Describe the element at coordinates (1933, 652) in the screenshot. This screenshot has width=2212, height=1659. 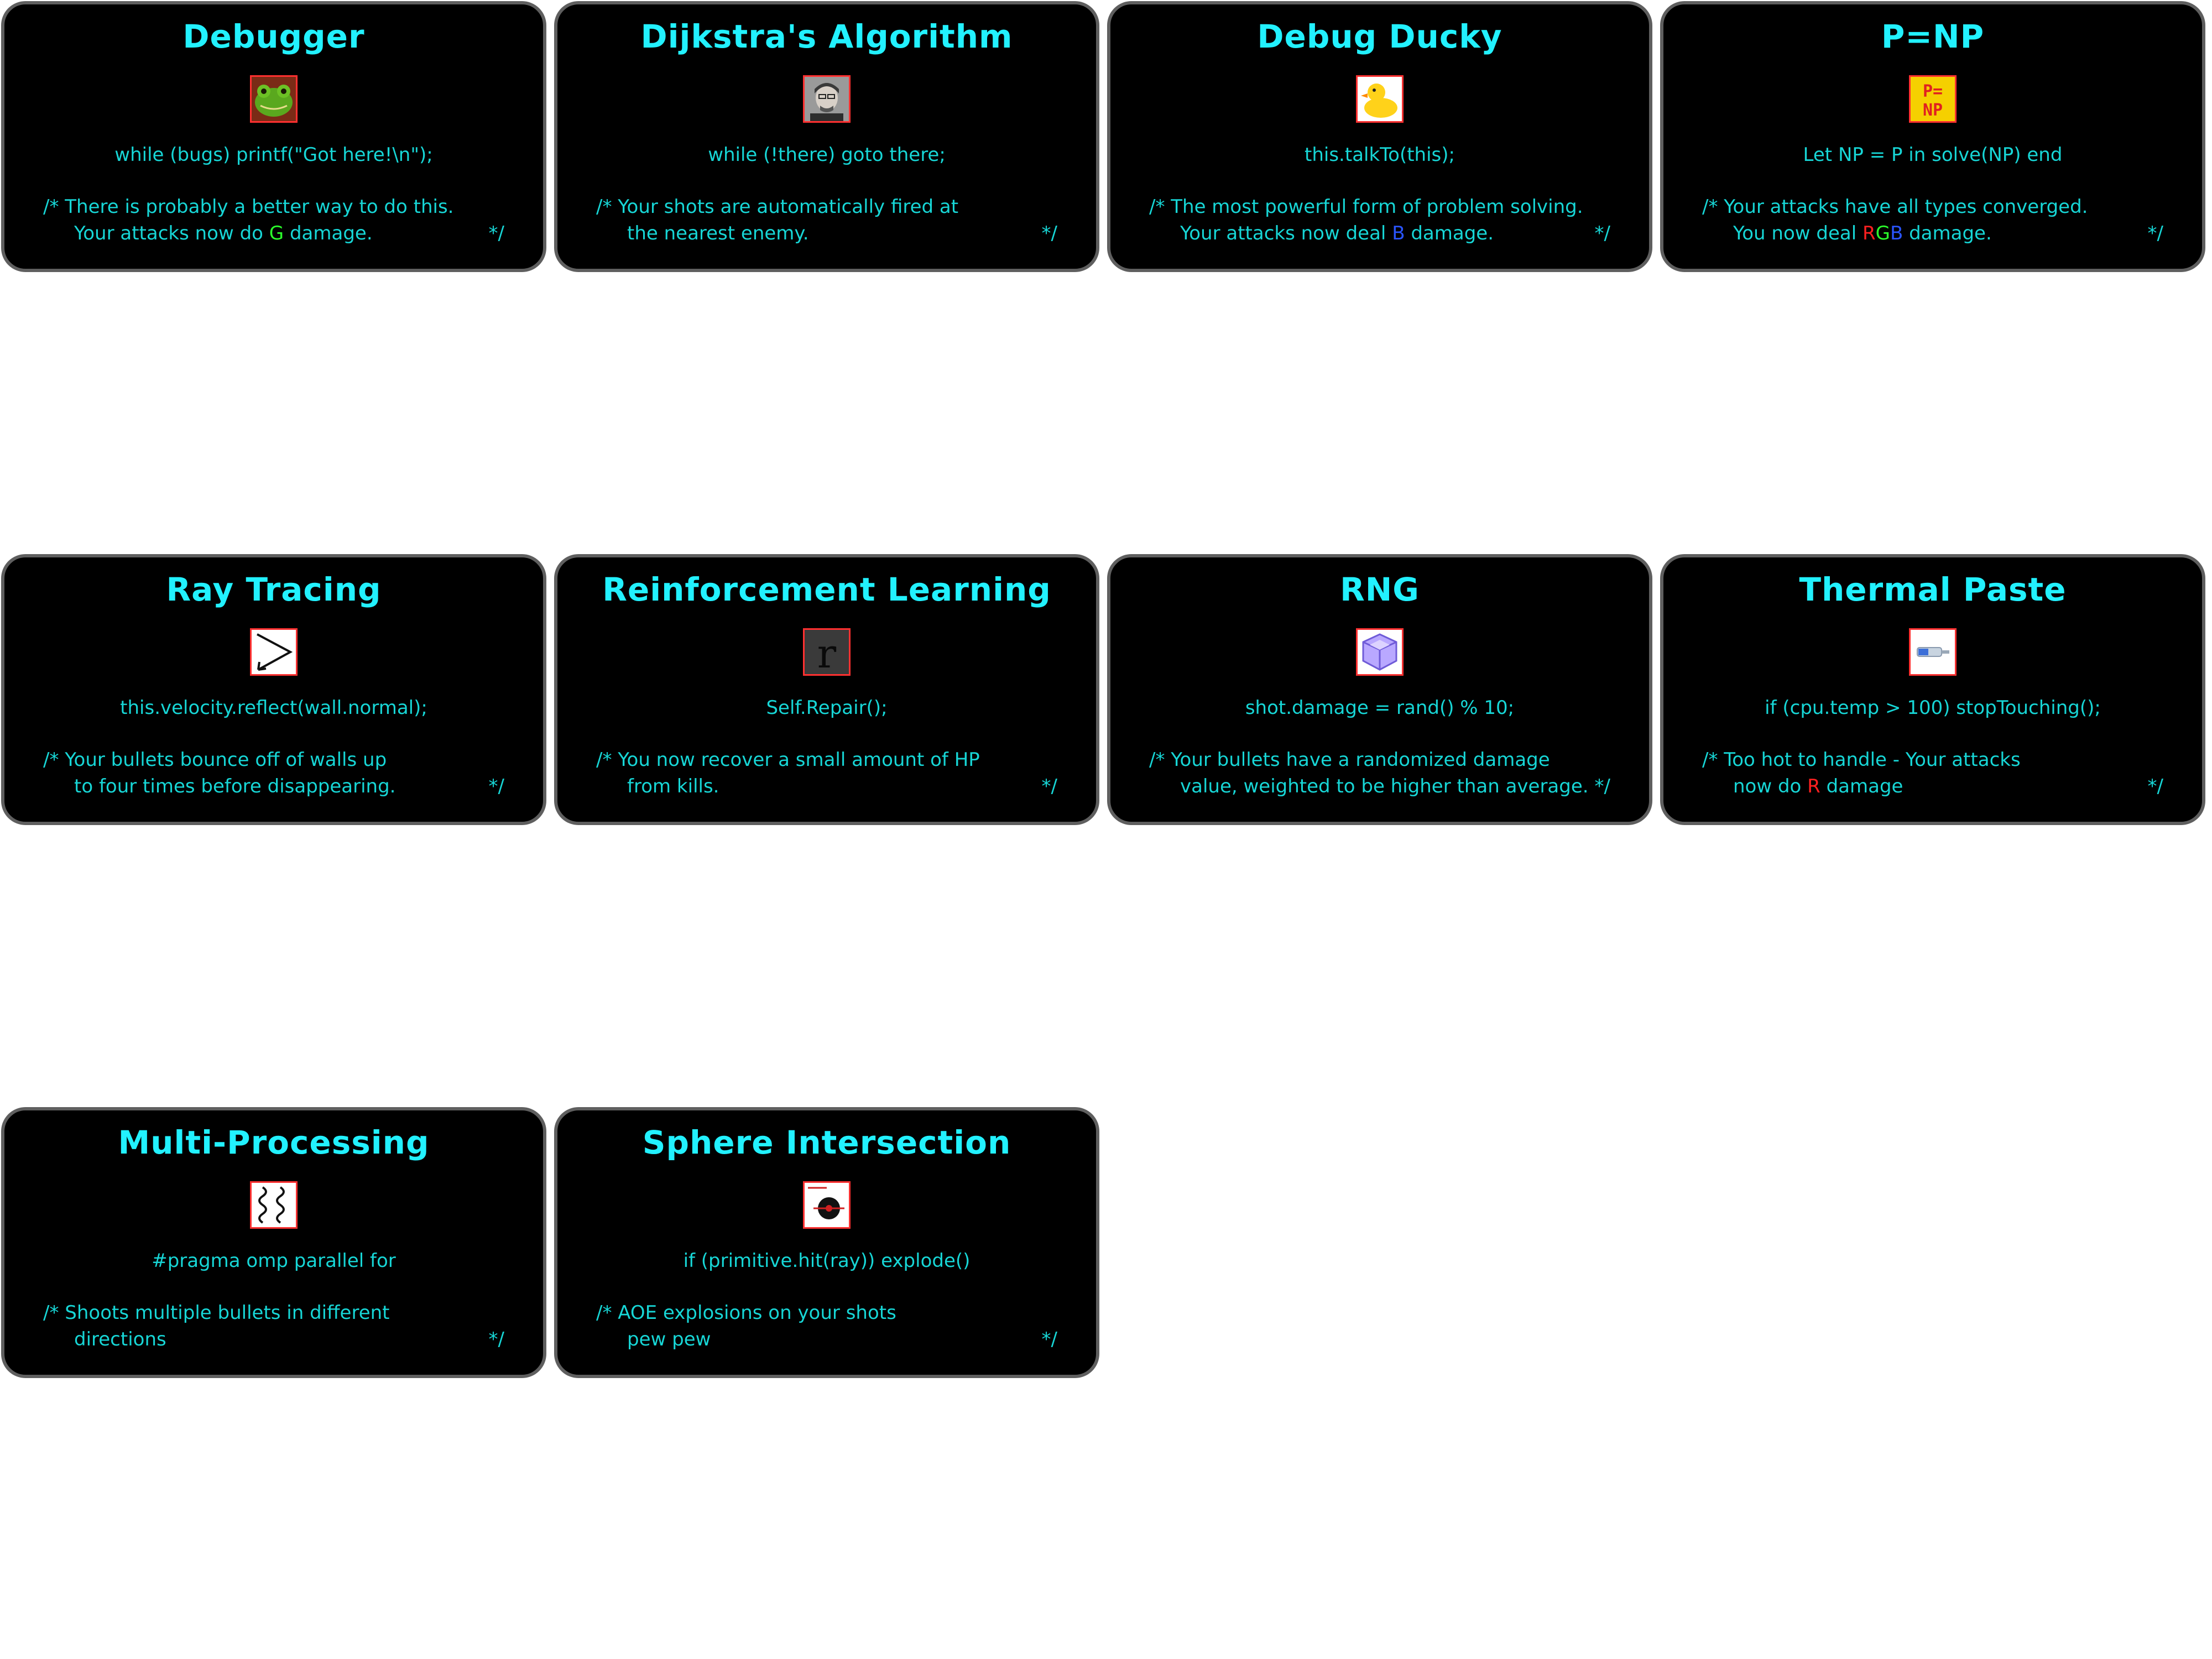
I see `syringe-icon` at that location.